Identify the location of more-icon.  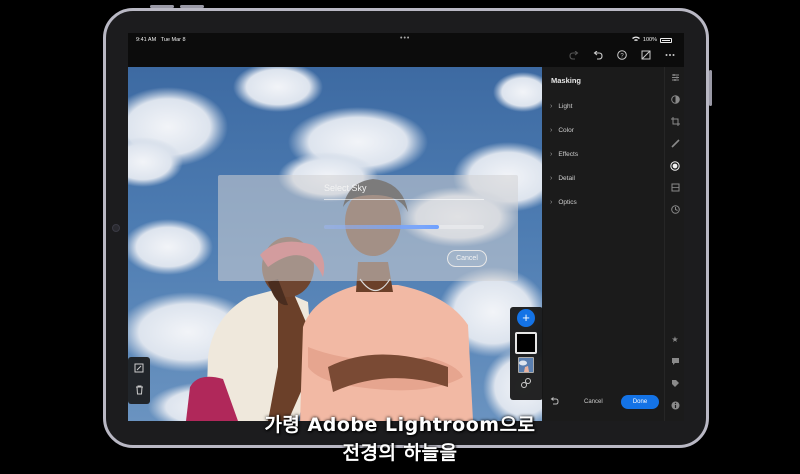
(670, 55).